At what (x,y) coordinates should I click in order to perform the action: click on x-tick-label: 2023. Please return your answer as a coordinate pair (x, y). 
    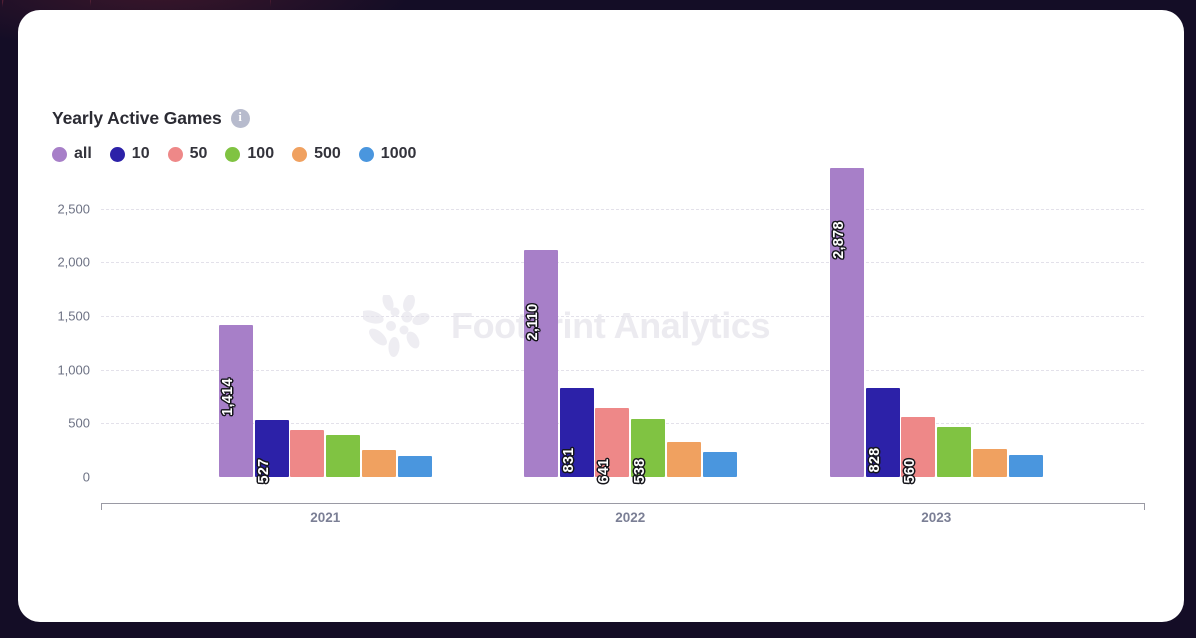
    Looking at the image, I should click on (936, 517).